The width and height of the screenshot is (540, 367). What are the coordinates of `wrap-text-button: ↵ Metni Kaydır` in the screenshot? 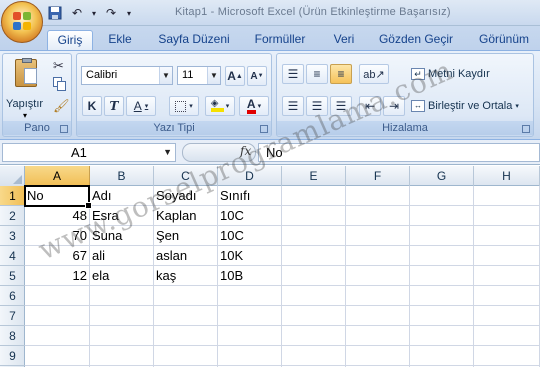 It's located at (471, 74).